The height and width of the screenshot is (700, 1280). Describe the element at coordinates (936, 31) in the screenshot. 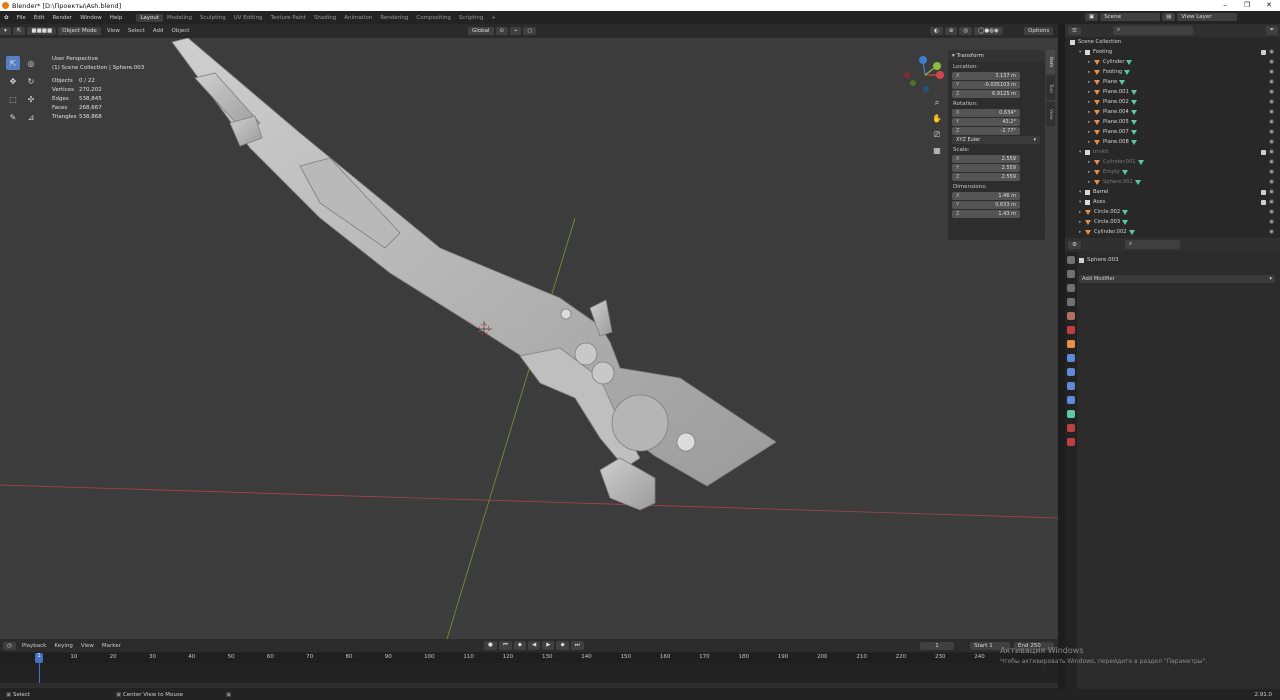

I see `visibility-icon: ◐` at that location.